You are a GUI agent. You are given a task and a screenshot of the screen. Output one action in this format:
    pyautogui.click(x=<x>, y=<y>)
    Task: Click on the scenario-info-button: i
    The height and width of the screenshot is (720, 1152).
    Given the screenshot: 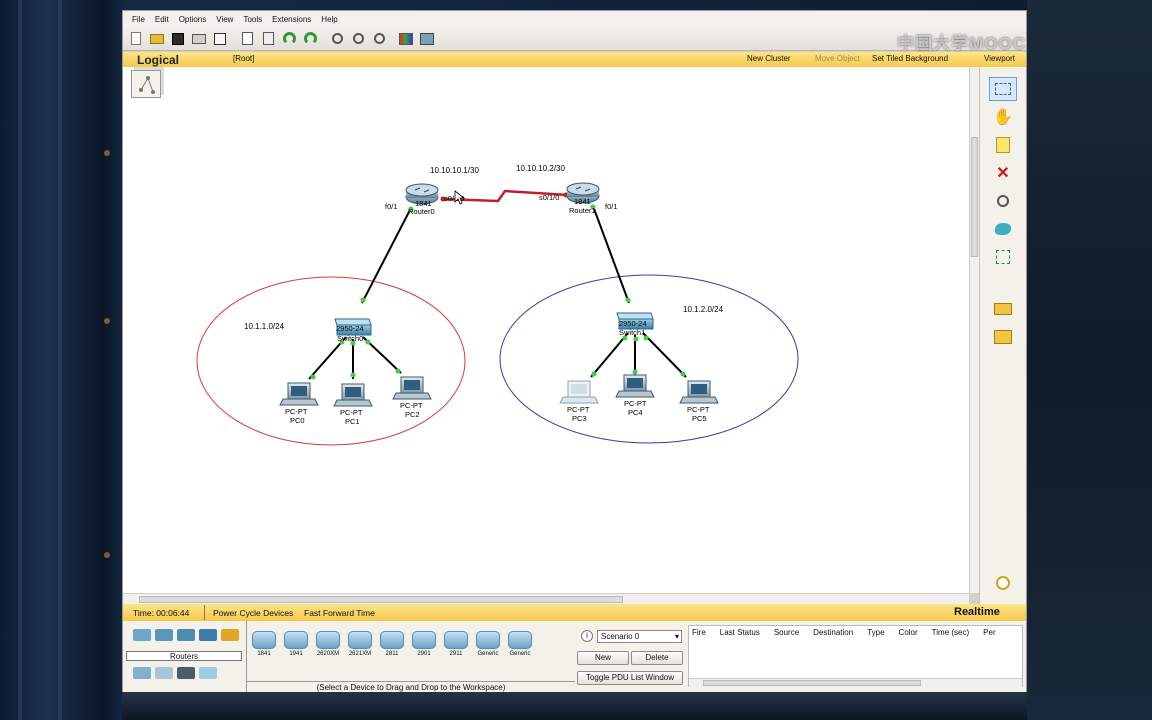 What is the action you would take?
    pyautogui.click(x=587, y=636)
    